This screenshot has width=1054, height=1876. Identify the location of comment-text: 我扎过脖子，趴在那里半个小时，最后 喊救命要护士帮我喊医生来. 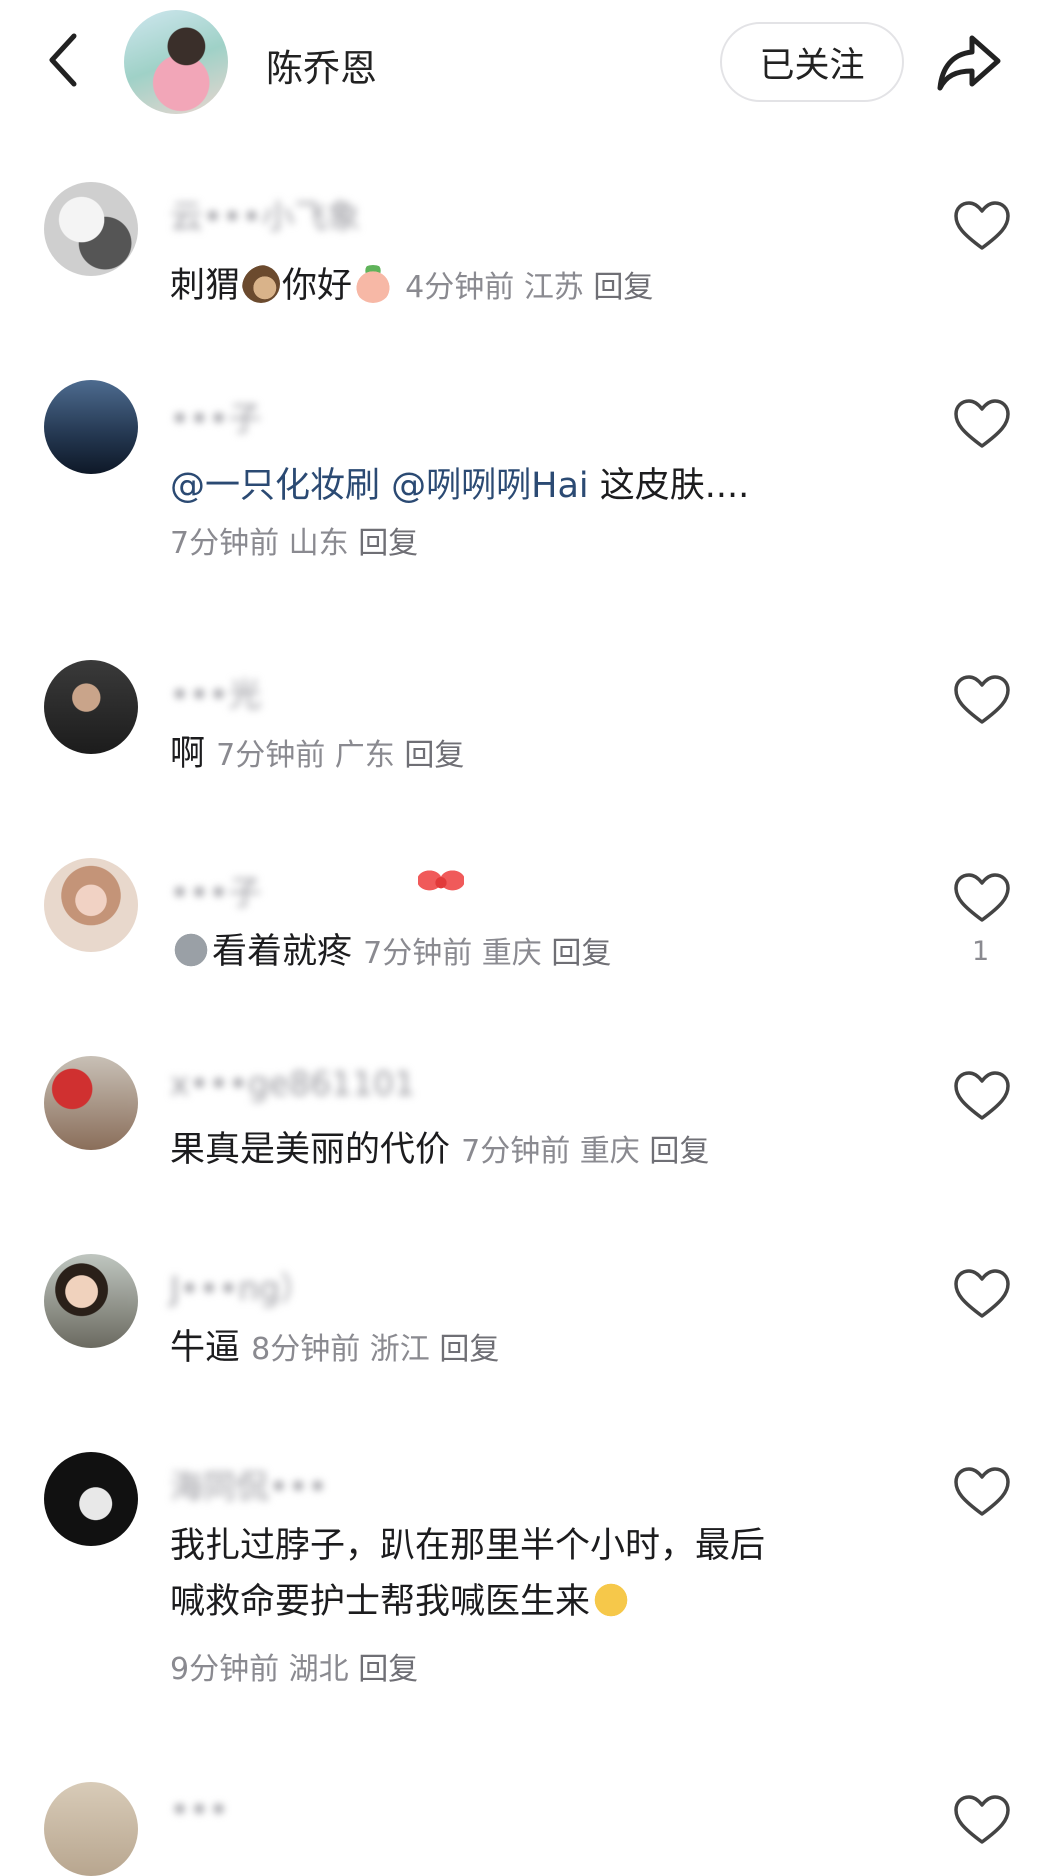
(467, 1574).